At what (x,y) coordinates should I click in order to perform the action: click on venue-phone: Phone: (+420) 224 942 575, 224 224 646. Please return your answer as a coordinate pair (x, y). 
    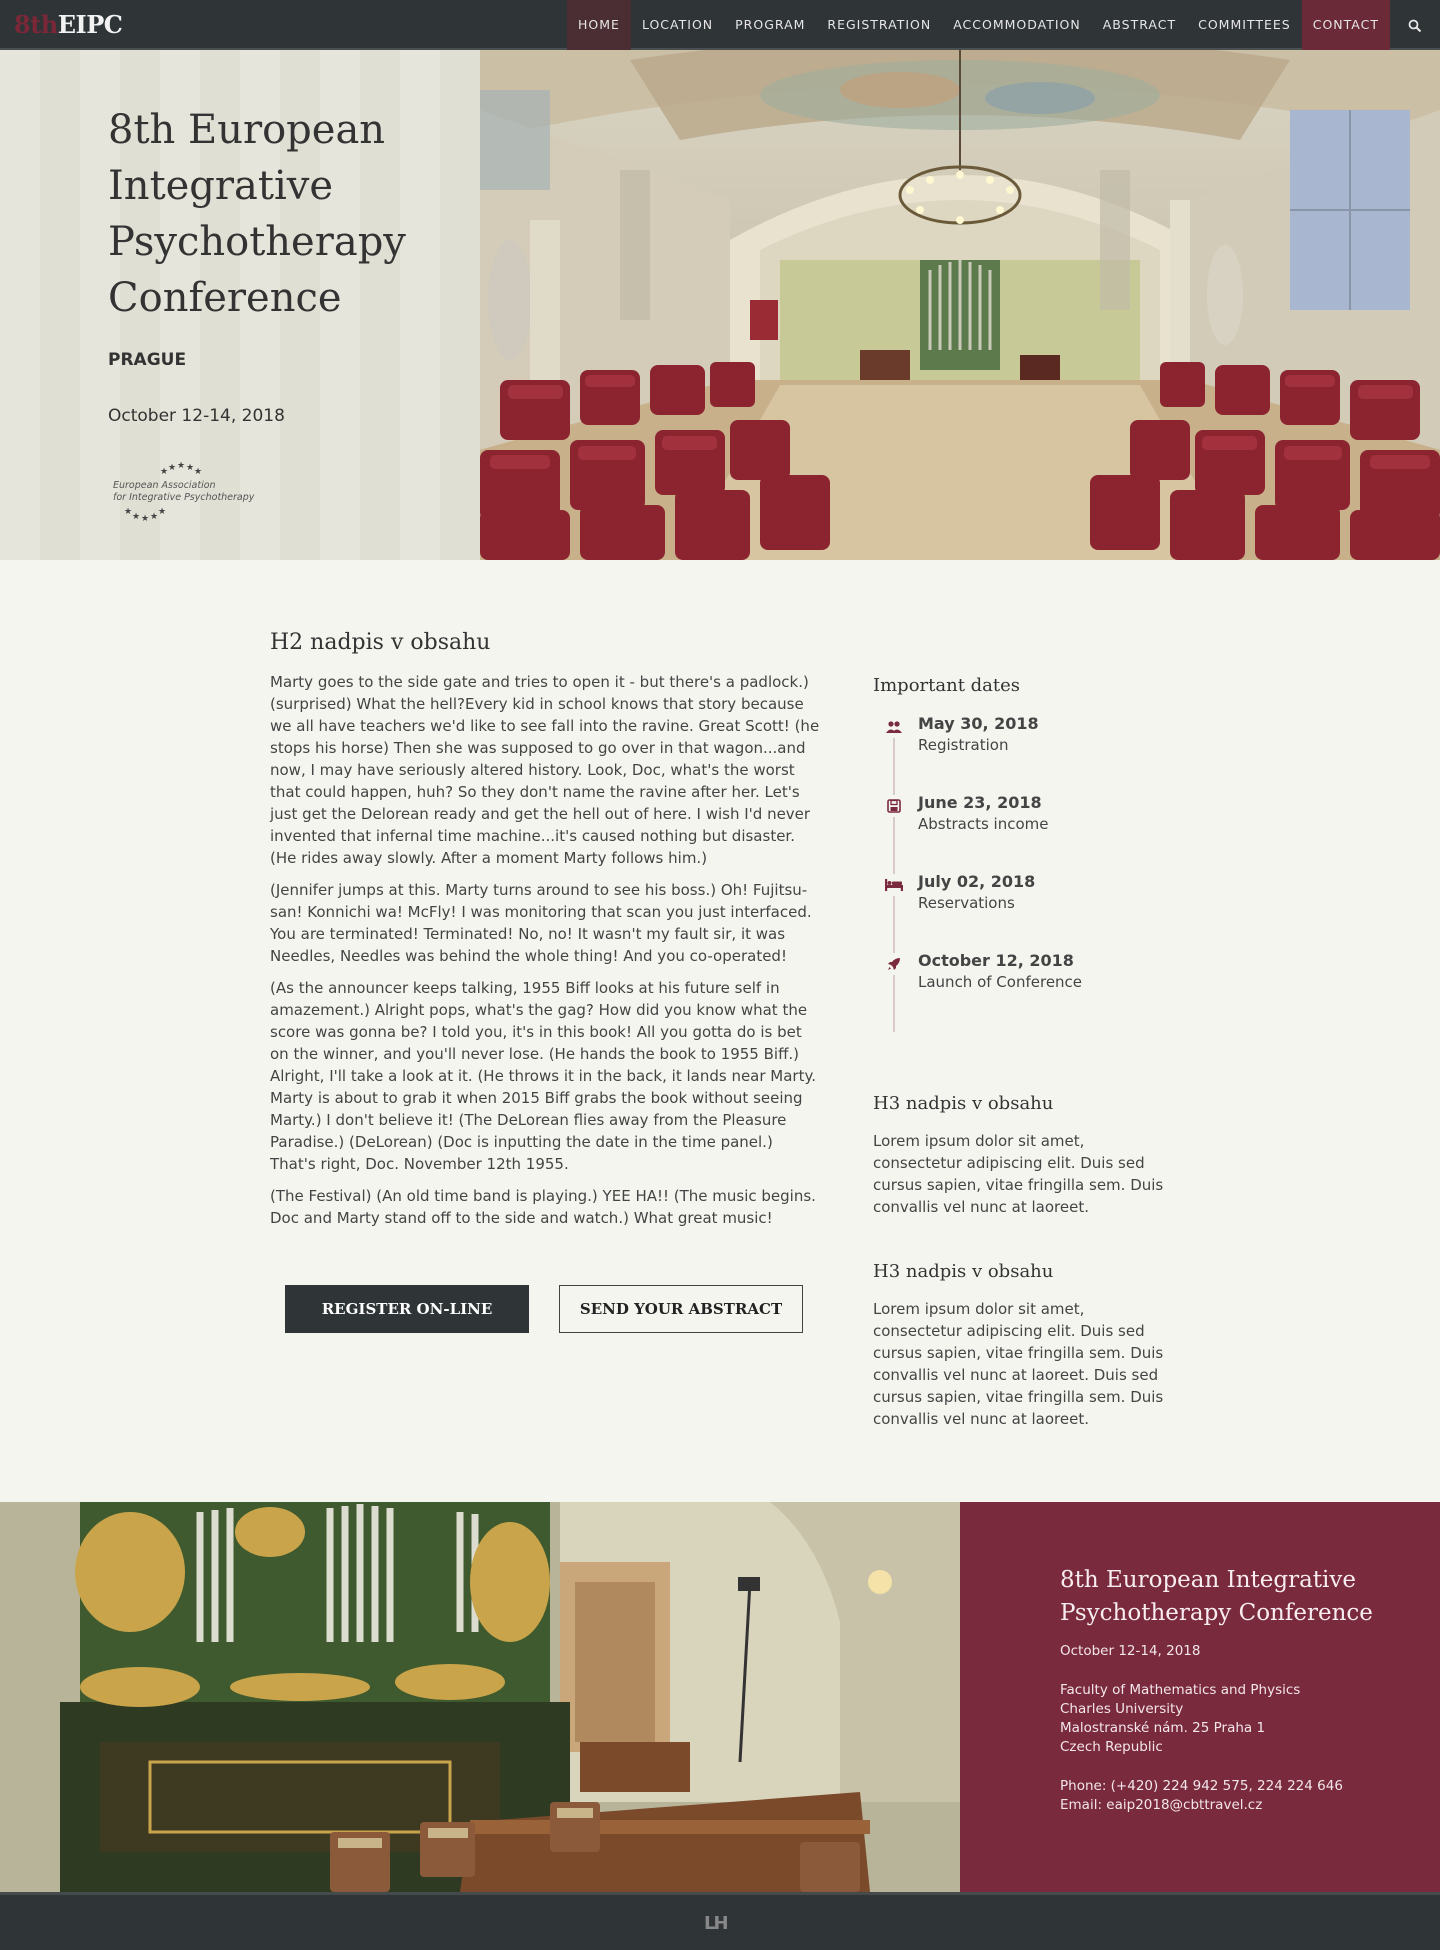
    Looking at the image, I should click on (1201, 1786).